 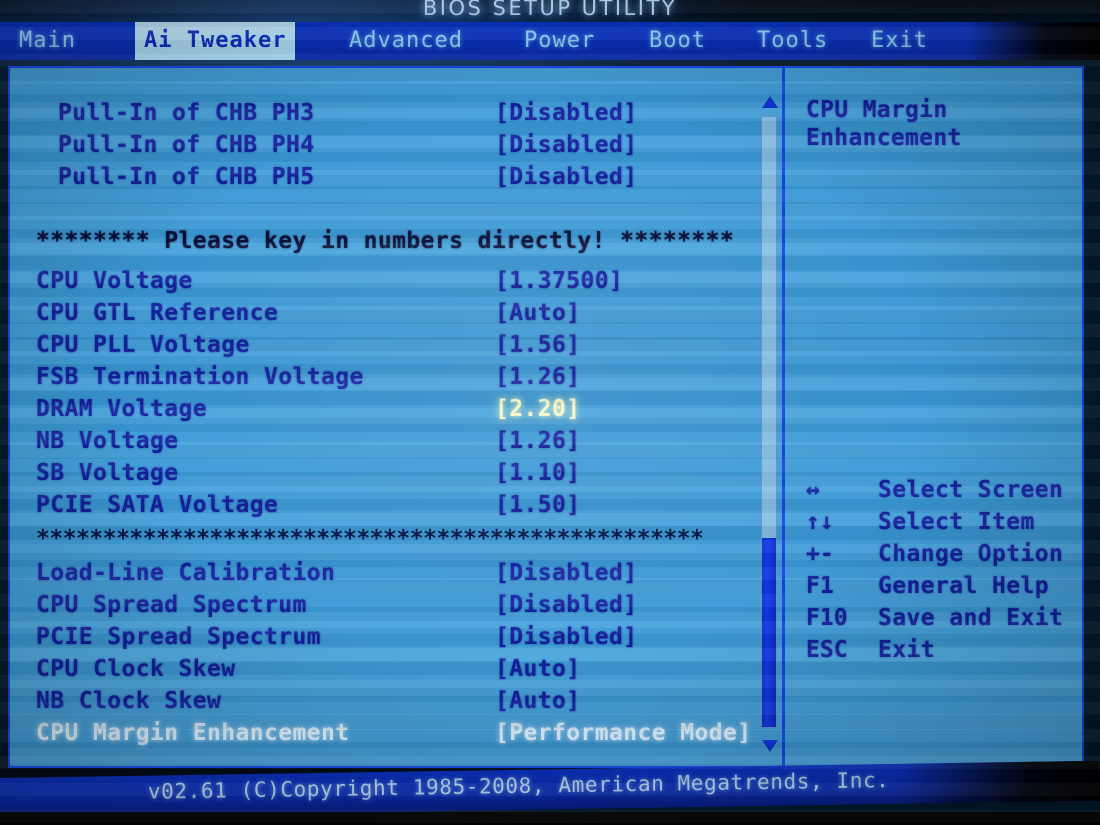 I want to click on menu-tab-main: Main, so click(x=47, y=41).